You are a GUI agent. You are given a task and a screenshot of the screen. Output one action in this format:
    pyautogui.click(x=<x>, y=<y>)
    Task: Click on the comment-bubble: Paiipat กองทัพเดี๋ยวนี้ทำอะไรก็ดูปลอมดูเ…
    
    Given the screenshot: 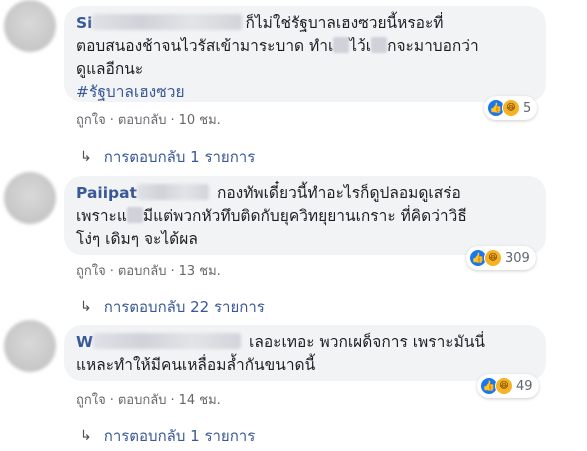 What is the action you would take?
    pyautogui.click(x=305, y=215)
    